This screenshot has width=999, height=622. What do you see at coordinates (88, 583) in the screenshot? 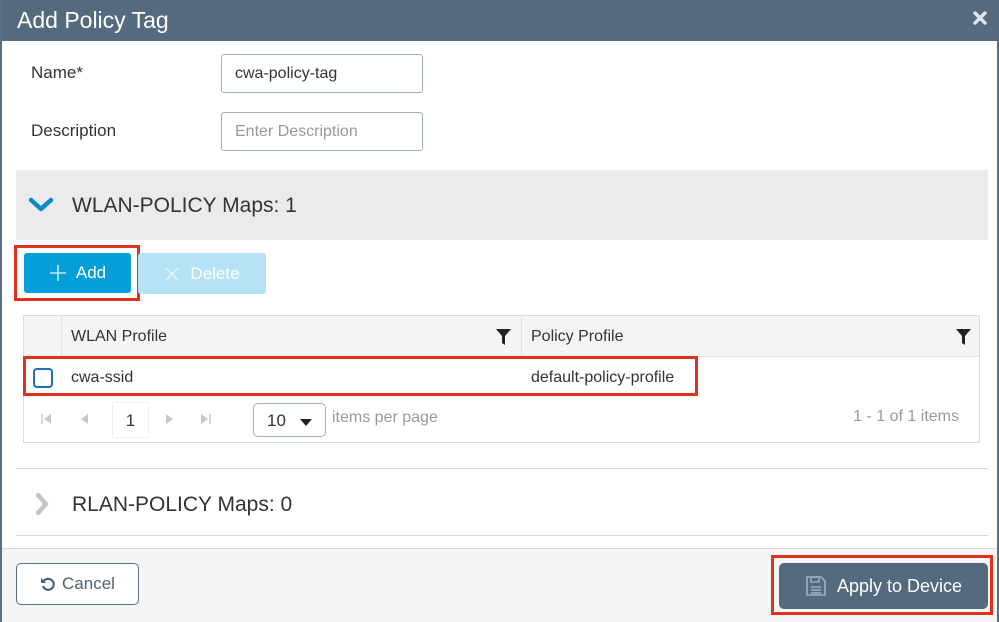
I see `cancel-button-label: Cancel` at bounding box center [88, 583].